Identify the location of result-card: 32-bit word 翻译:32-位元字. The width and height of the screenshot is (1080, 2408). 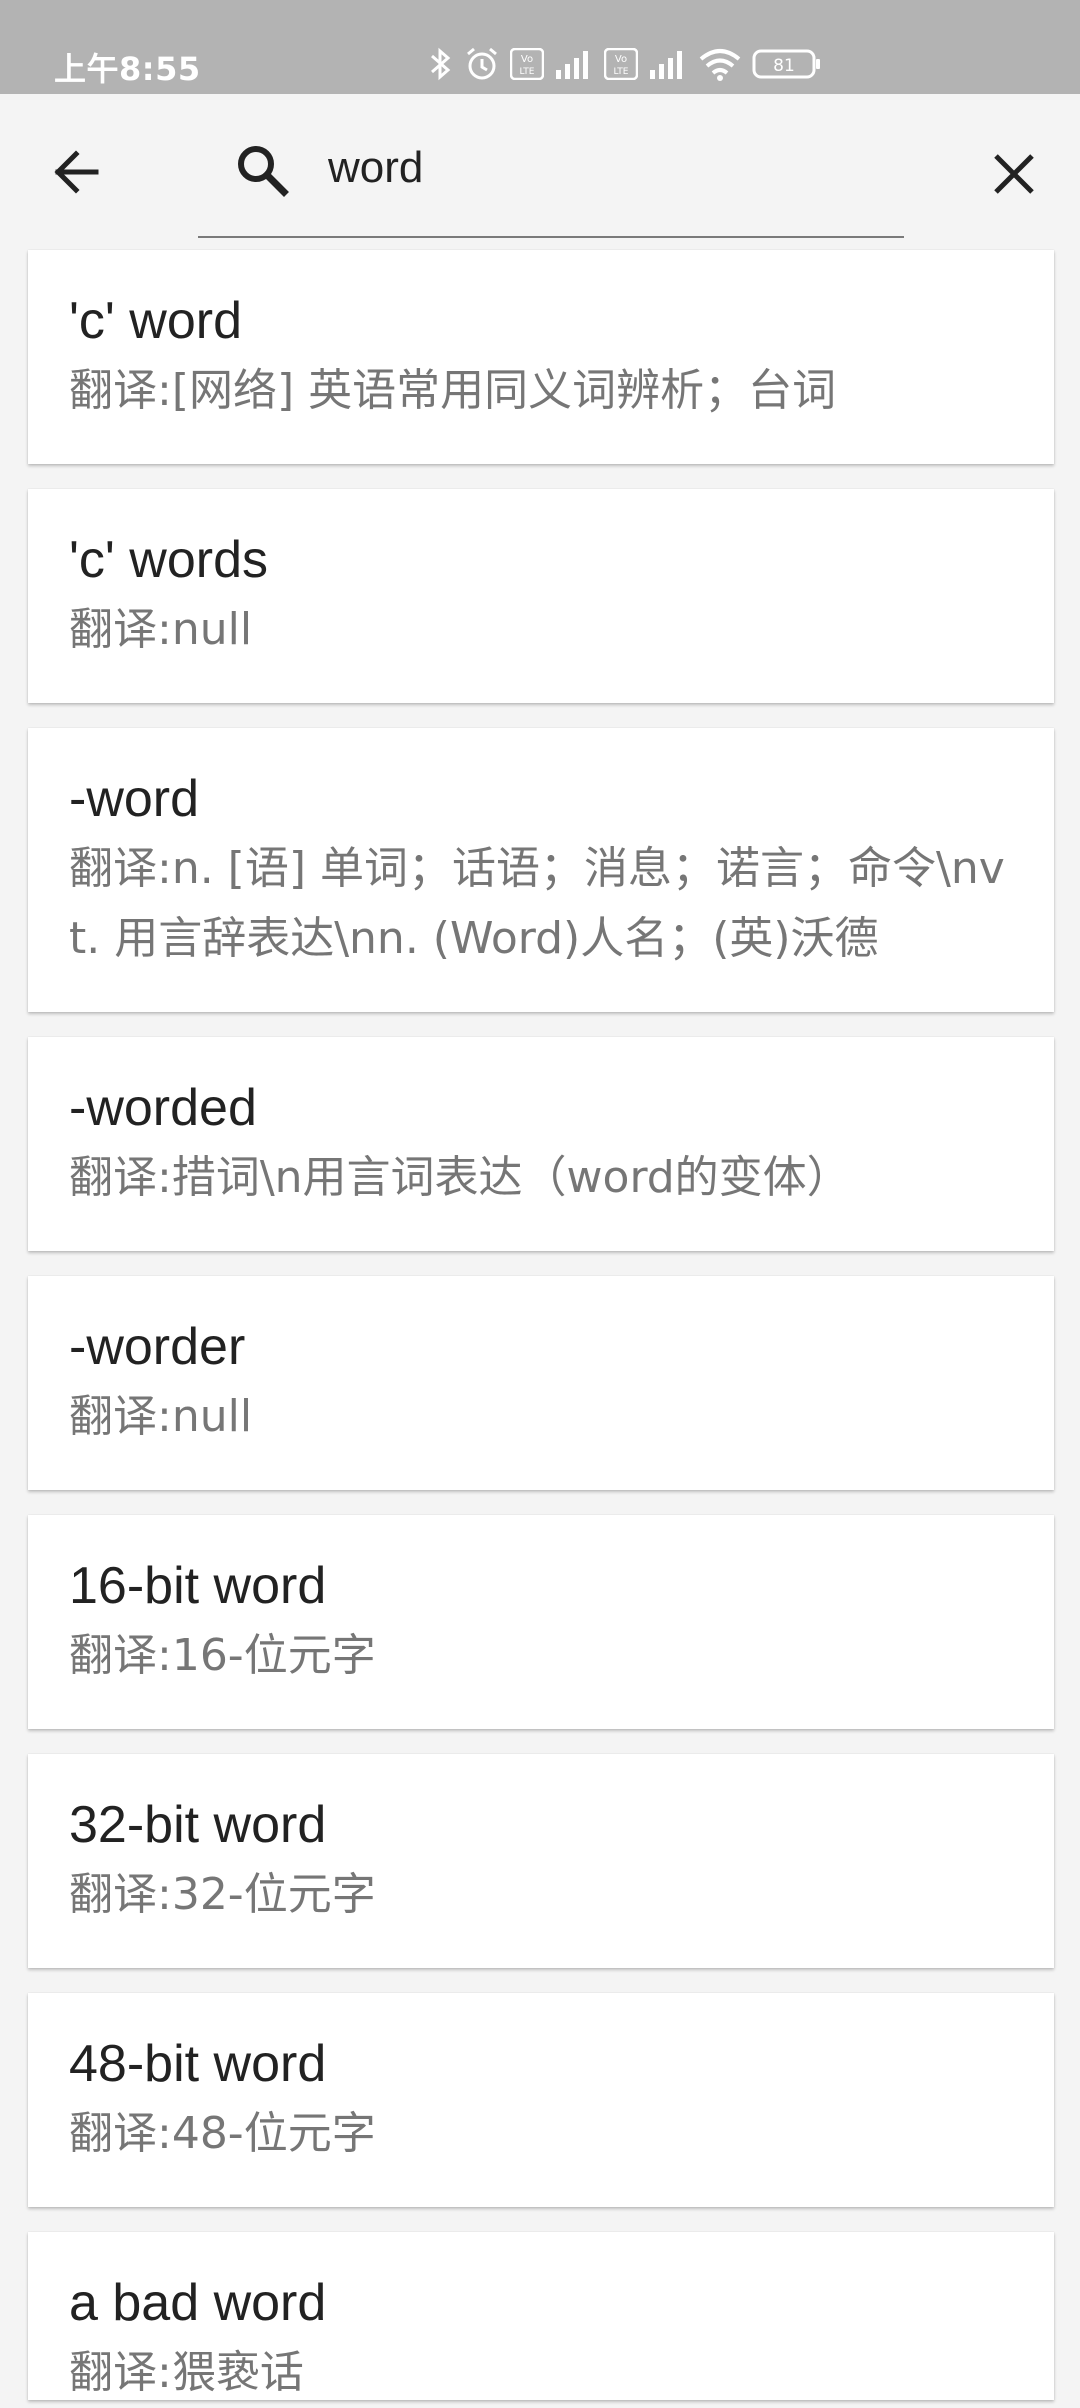
(541, 1861).